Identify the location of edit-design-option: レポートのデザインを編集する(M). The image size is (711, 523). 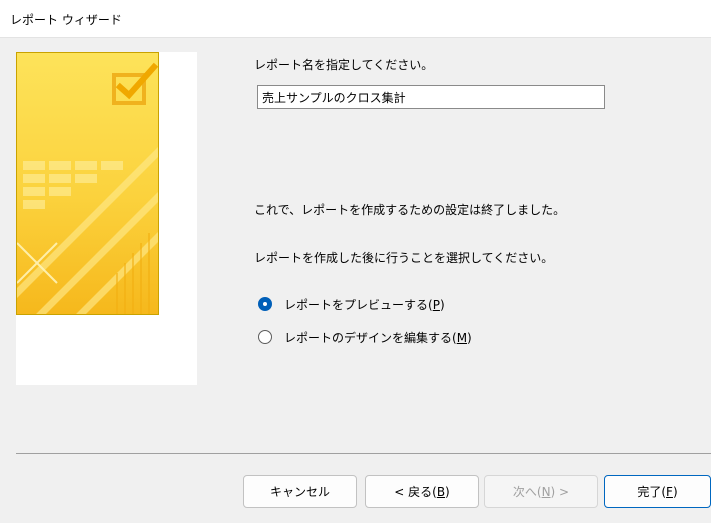
(365, 337).